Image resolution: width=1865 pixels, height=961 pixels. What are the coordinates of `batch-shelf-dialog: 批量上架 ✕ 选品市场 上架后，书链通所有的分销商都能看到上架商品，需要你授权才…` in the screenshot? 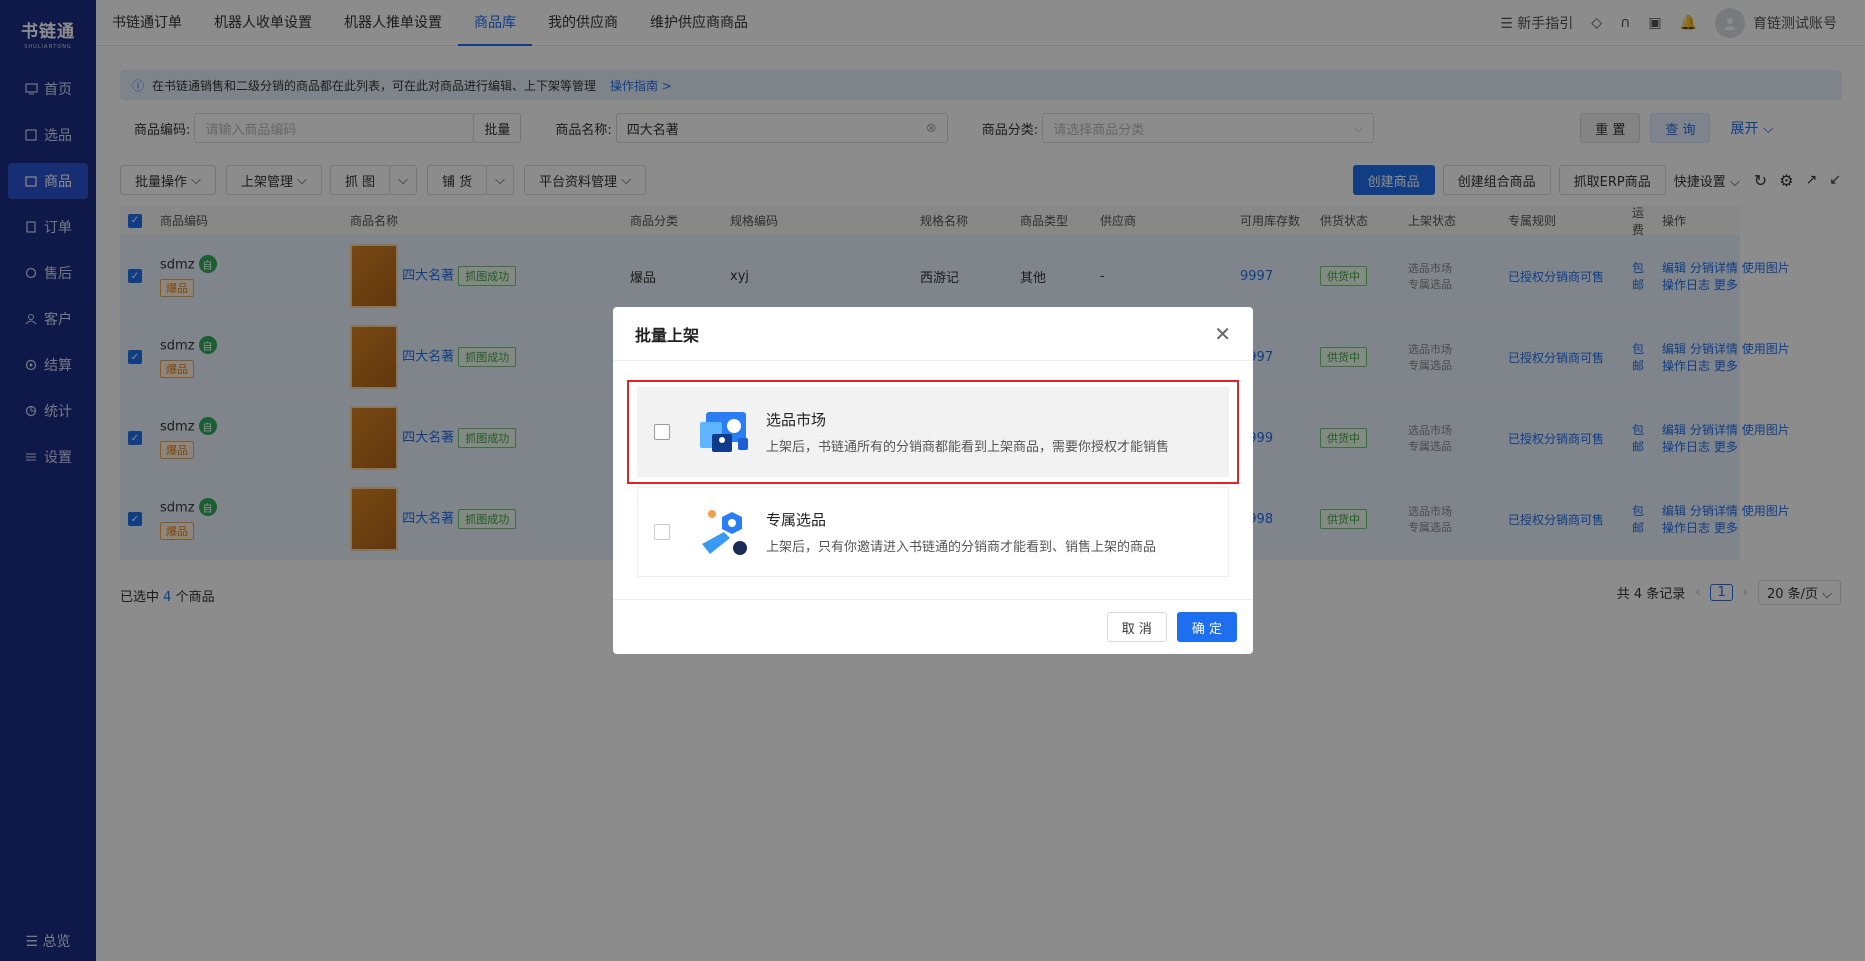 It's located at (933, 480).